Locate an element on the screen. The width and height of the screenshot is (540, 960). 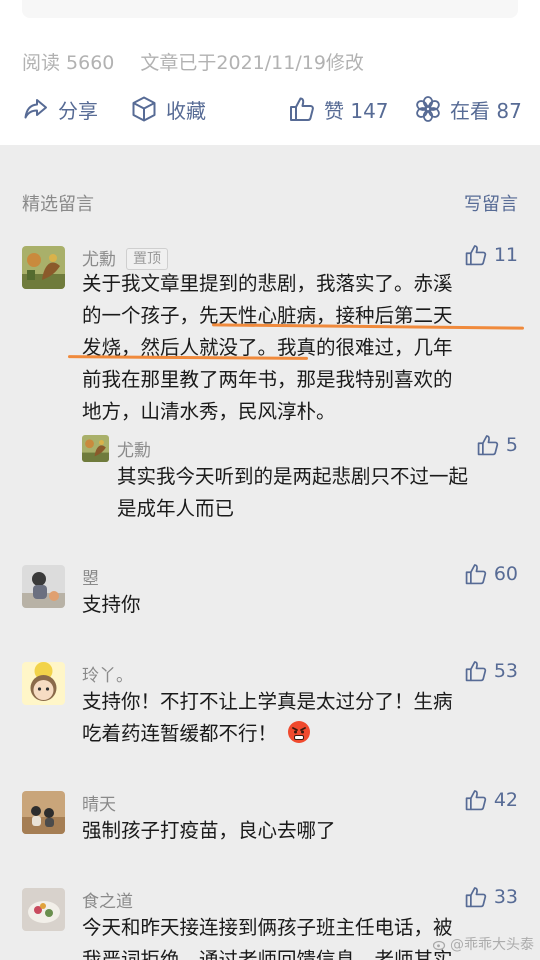
comment-line: 地方，山清水秀，民风淳朴。 is located at coordinates (209, 411).